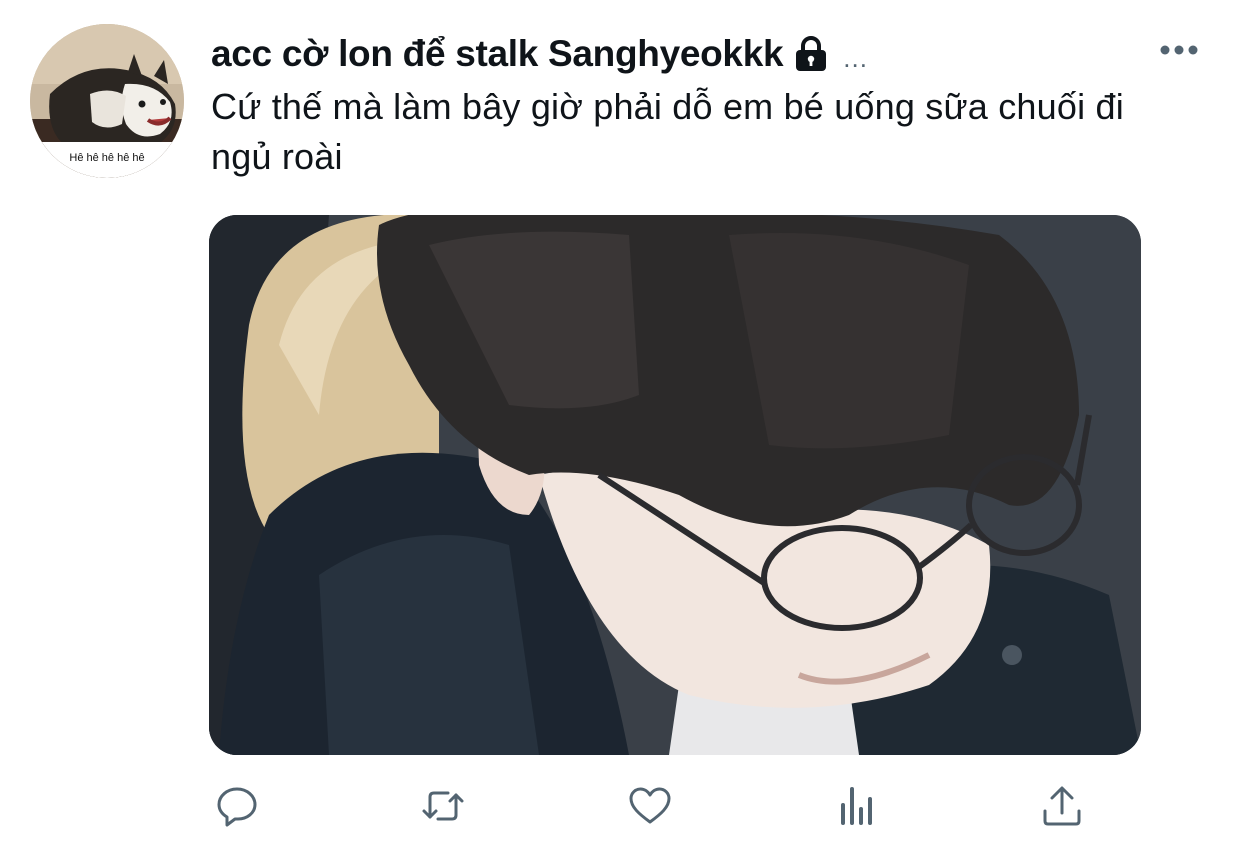  I want to click on share-button, so click(1062, 806).